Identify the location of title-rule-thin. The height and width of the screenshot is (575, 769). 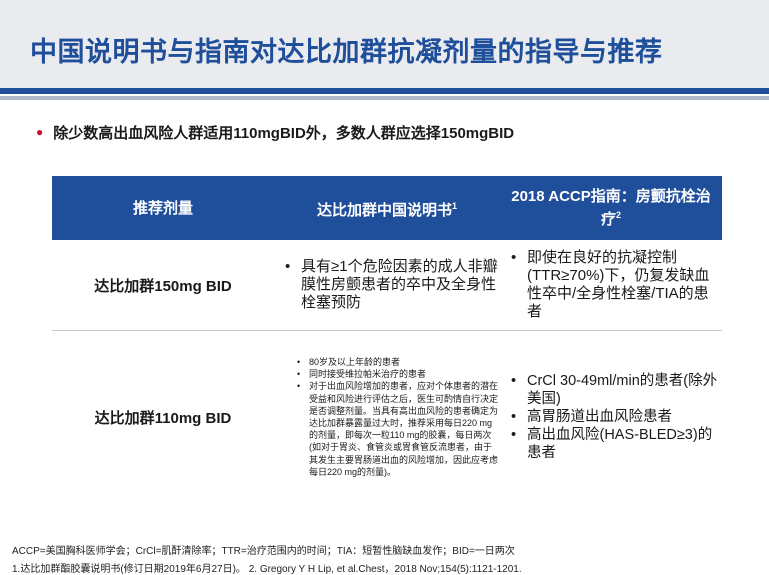
(384, 98).